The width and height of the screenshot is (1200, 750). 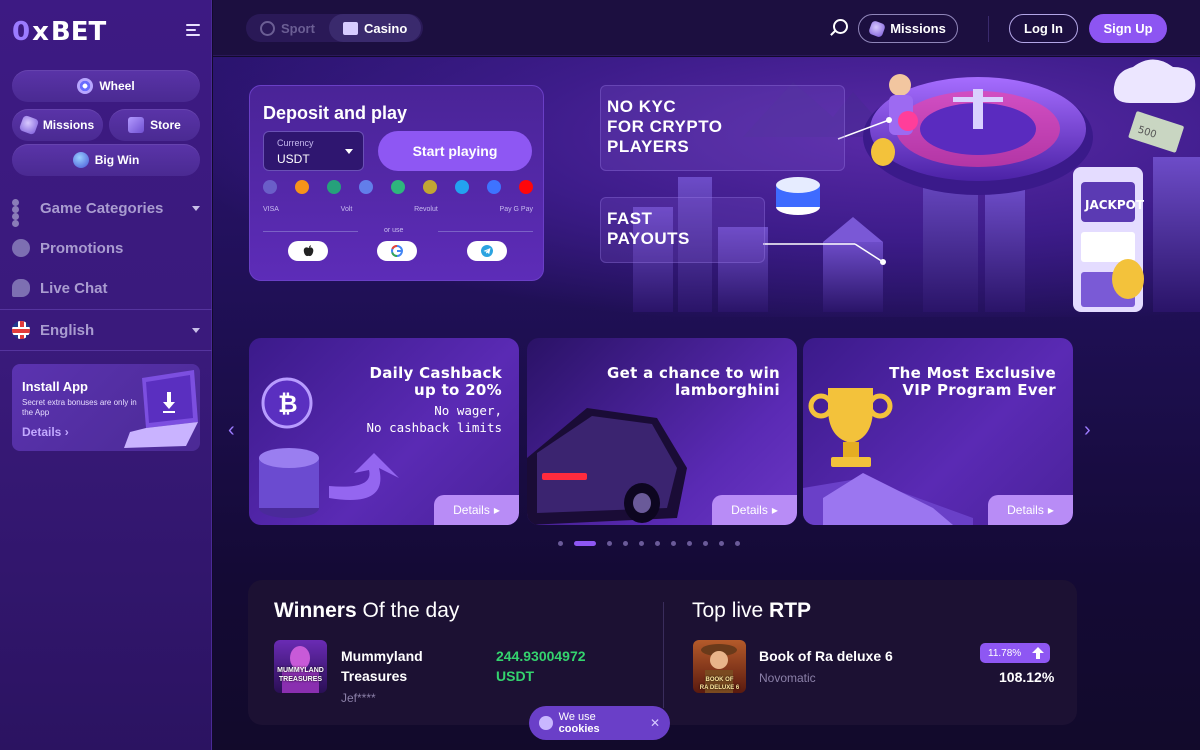 What do you see at coordinates (546, 723) in the screenshot?
I see `cookie-icon` at bounding box center [546, 723].